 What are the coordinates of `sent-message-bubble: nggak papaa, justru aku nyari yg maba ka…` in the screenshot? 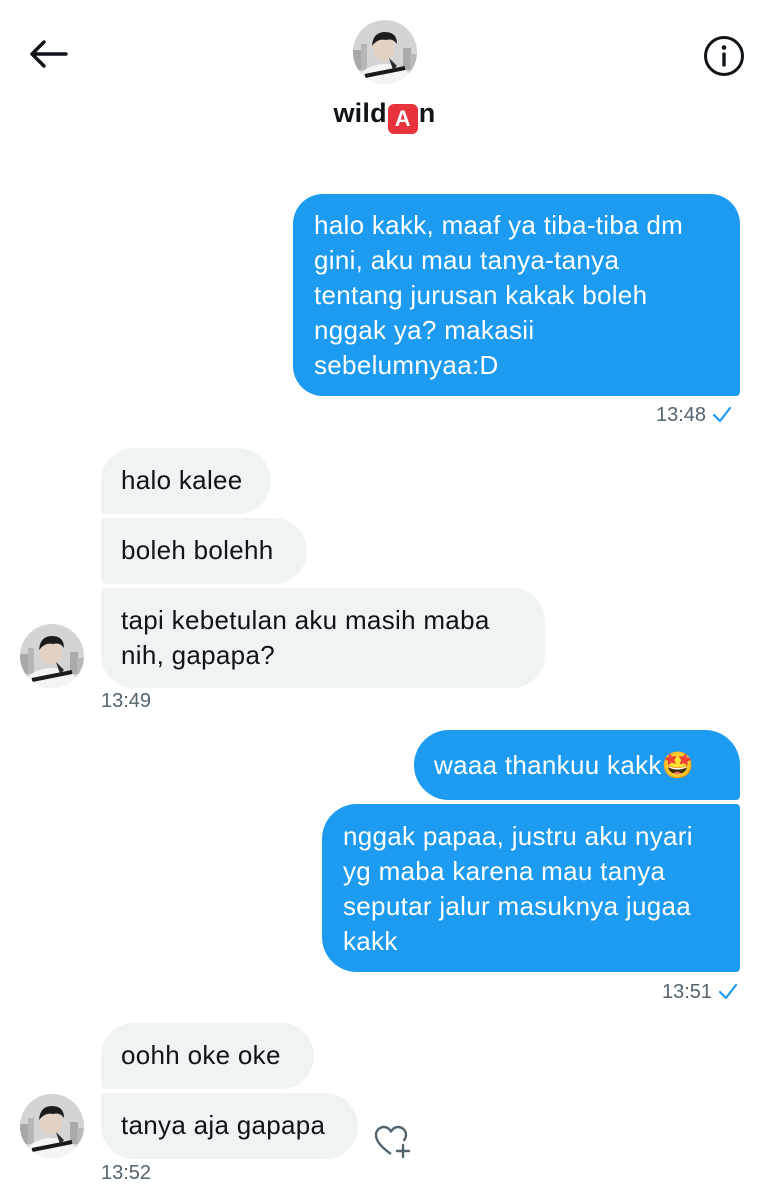 It's located at (531, 888).